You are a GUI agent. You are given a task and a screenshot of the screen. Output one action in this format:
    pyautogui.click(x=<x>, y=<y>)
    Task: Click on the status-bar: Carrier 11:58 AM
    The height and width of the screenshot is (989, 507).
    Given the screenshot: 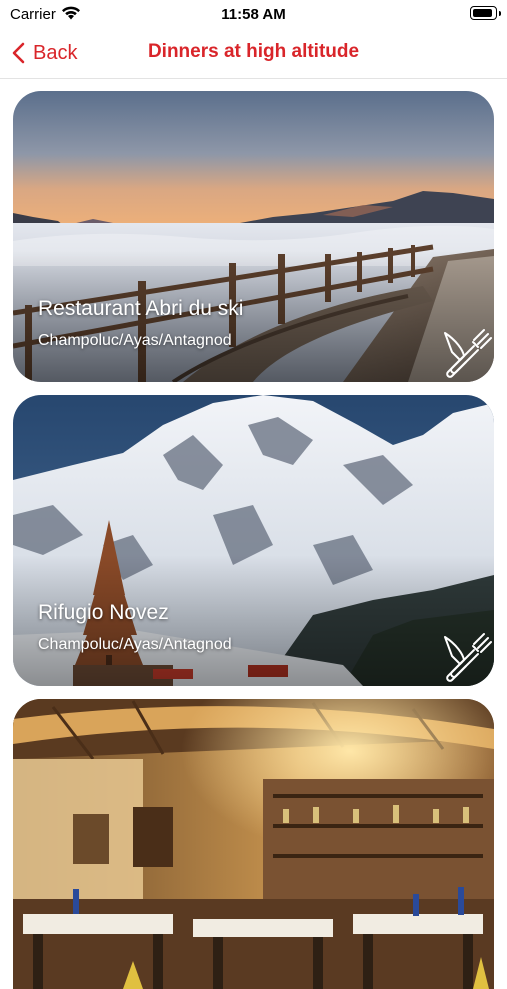 What is the action you would take?
    pyautogui.click(x=253, y=14)
    